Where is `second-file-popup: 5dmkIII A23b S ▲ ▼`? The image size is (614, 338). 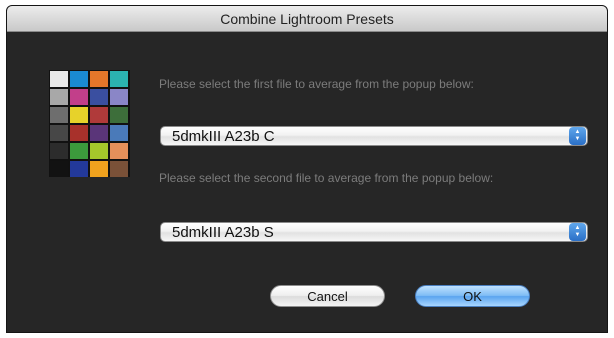
second-file-popup: 5dmkIII A23b S ▲ ▼ is located at coordinates (374, 232).